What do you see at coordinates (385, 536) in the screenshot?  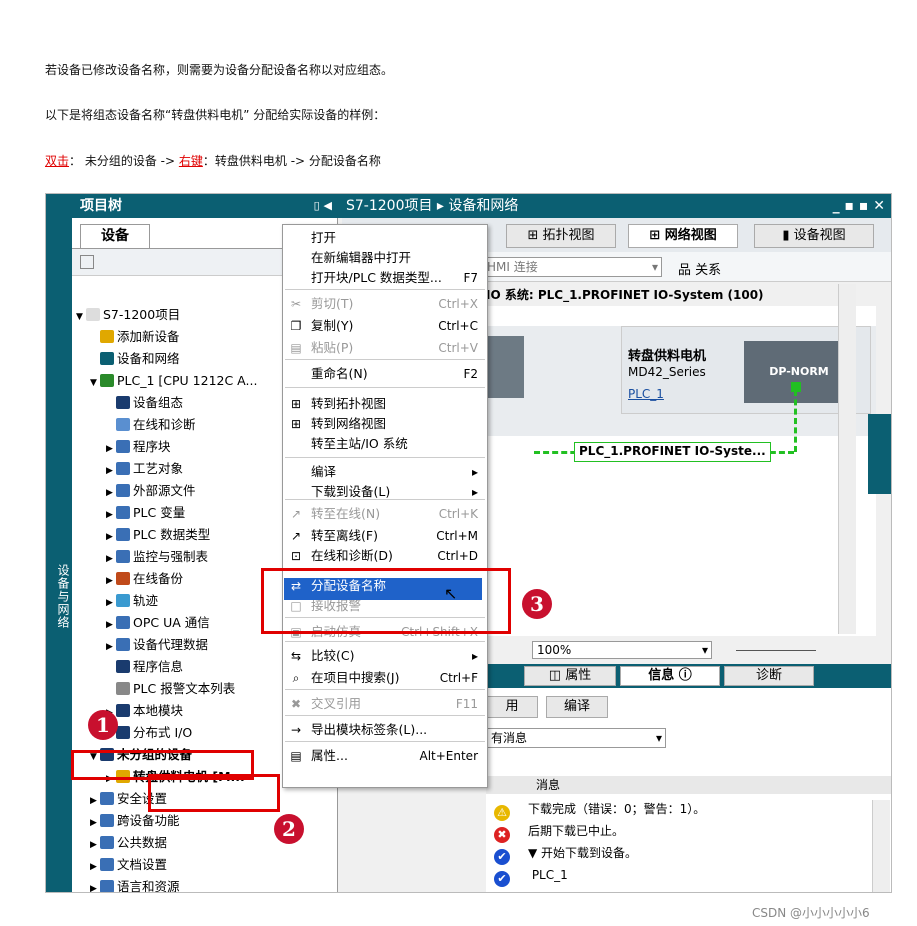 I see `menu-item: ↗ 转至离线(F) Ctrl+M` at bounding box center [385, 536].